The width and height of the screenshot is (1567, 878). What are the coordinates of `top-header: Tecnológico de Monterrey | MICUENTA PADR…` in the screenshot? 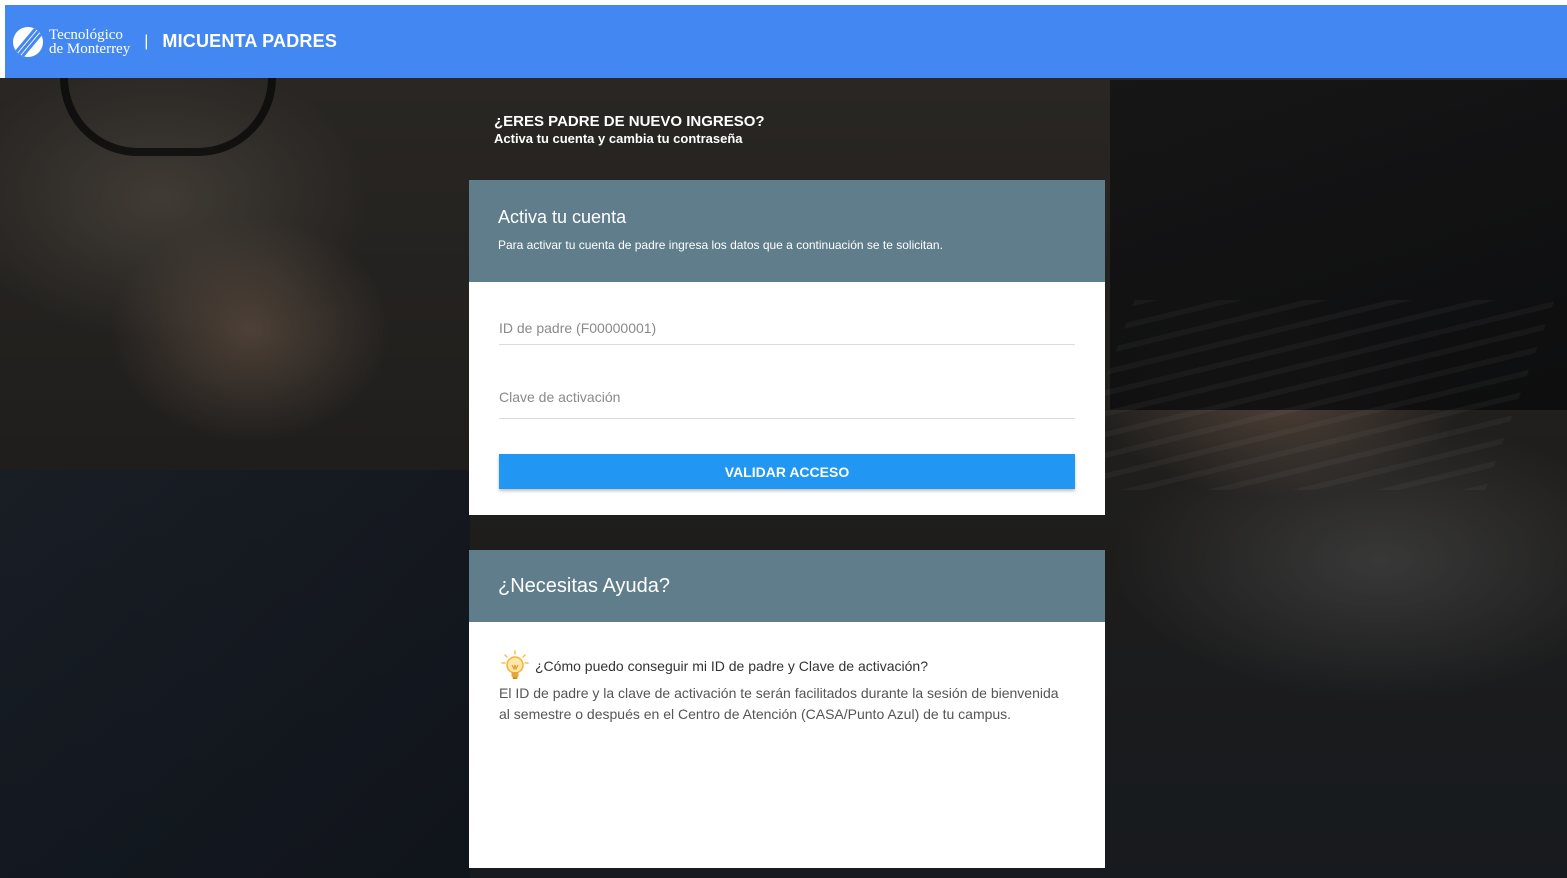 It's located at (783, 39).